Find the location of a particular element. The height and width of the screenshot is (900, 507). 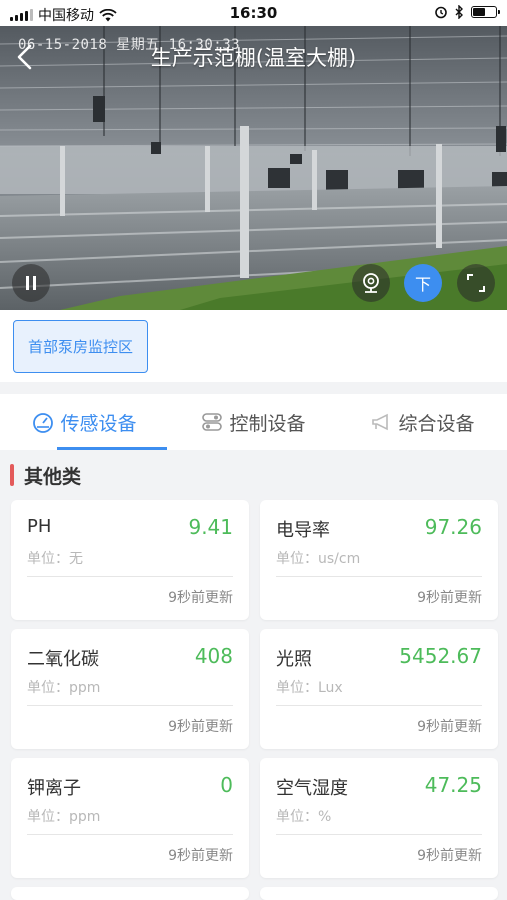

sensor-card: PH 9.41 单位：无 9秒前更新 is located at coordinates (130, 560).